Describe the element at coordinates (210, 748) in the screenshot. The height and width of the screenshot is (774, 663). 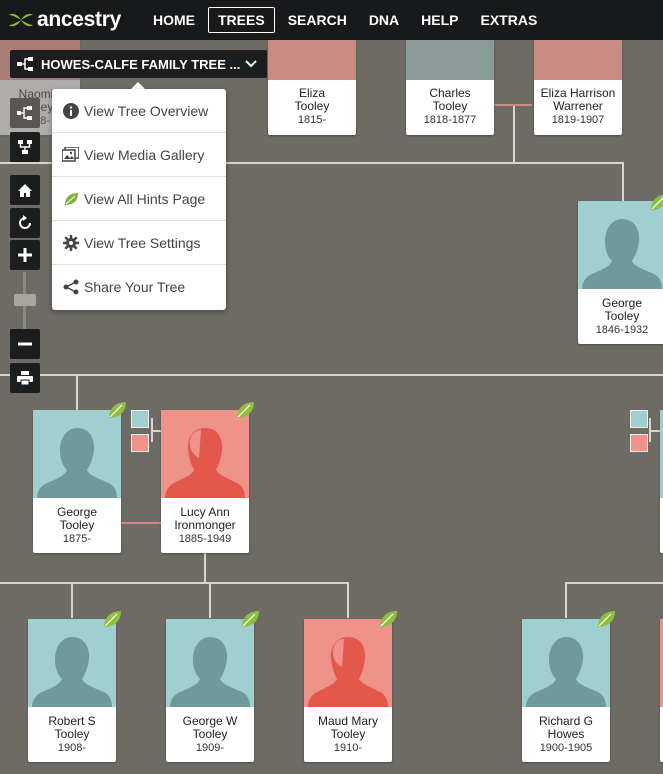
I see `person-dates: 1909-` at that location.